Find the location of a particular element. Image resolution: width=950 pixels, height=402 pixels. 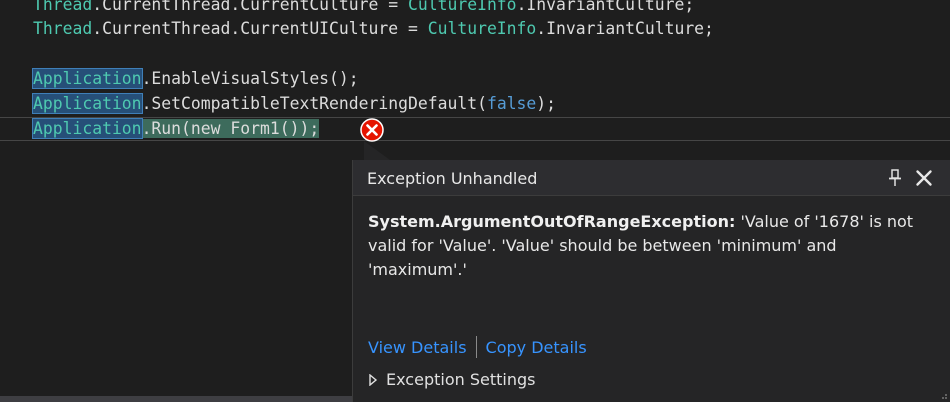

view-details-link: View Details is located at coordinates (417, 347).